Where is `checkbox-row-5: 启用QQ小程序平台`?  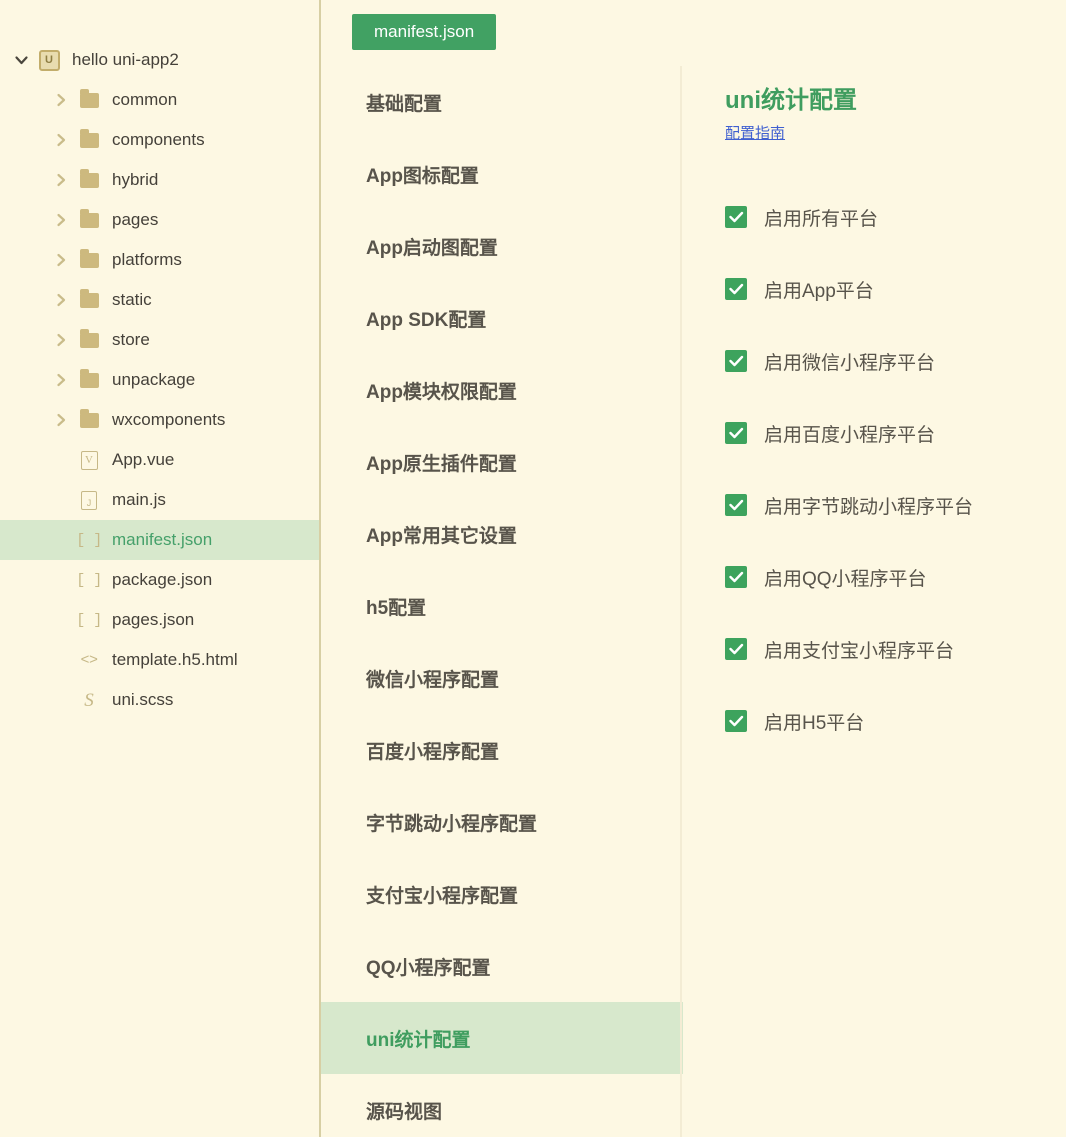 checkbox-row-5: 启用QQ小程序平台 is located at coordinates (895, 577).